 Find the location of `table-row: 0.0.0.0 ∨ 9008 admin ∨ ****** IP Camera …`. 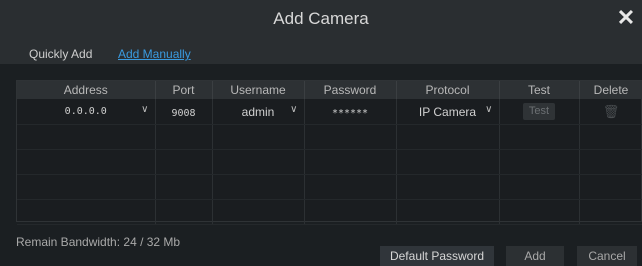

table-row: 0.0.0.0 ∨ 9008 admin ∨ ****** IP Camera … is located at coordinates (329, 112).